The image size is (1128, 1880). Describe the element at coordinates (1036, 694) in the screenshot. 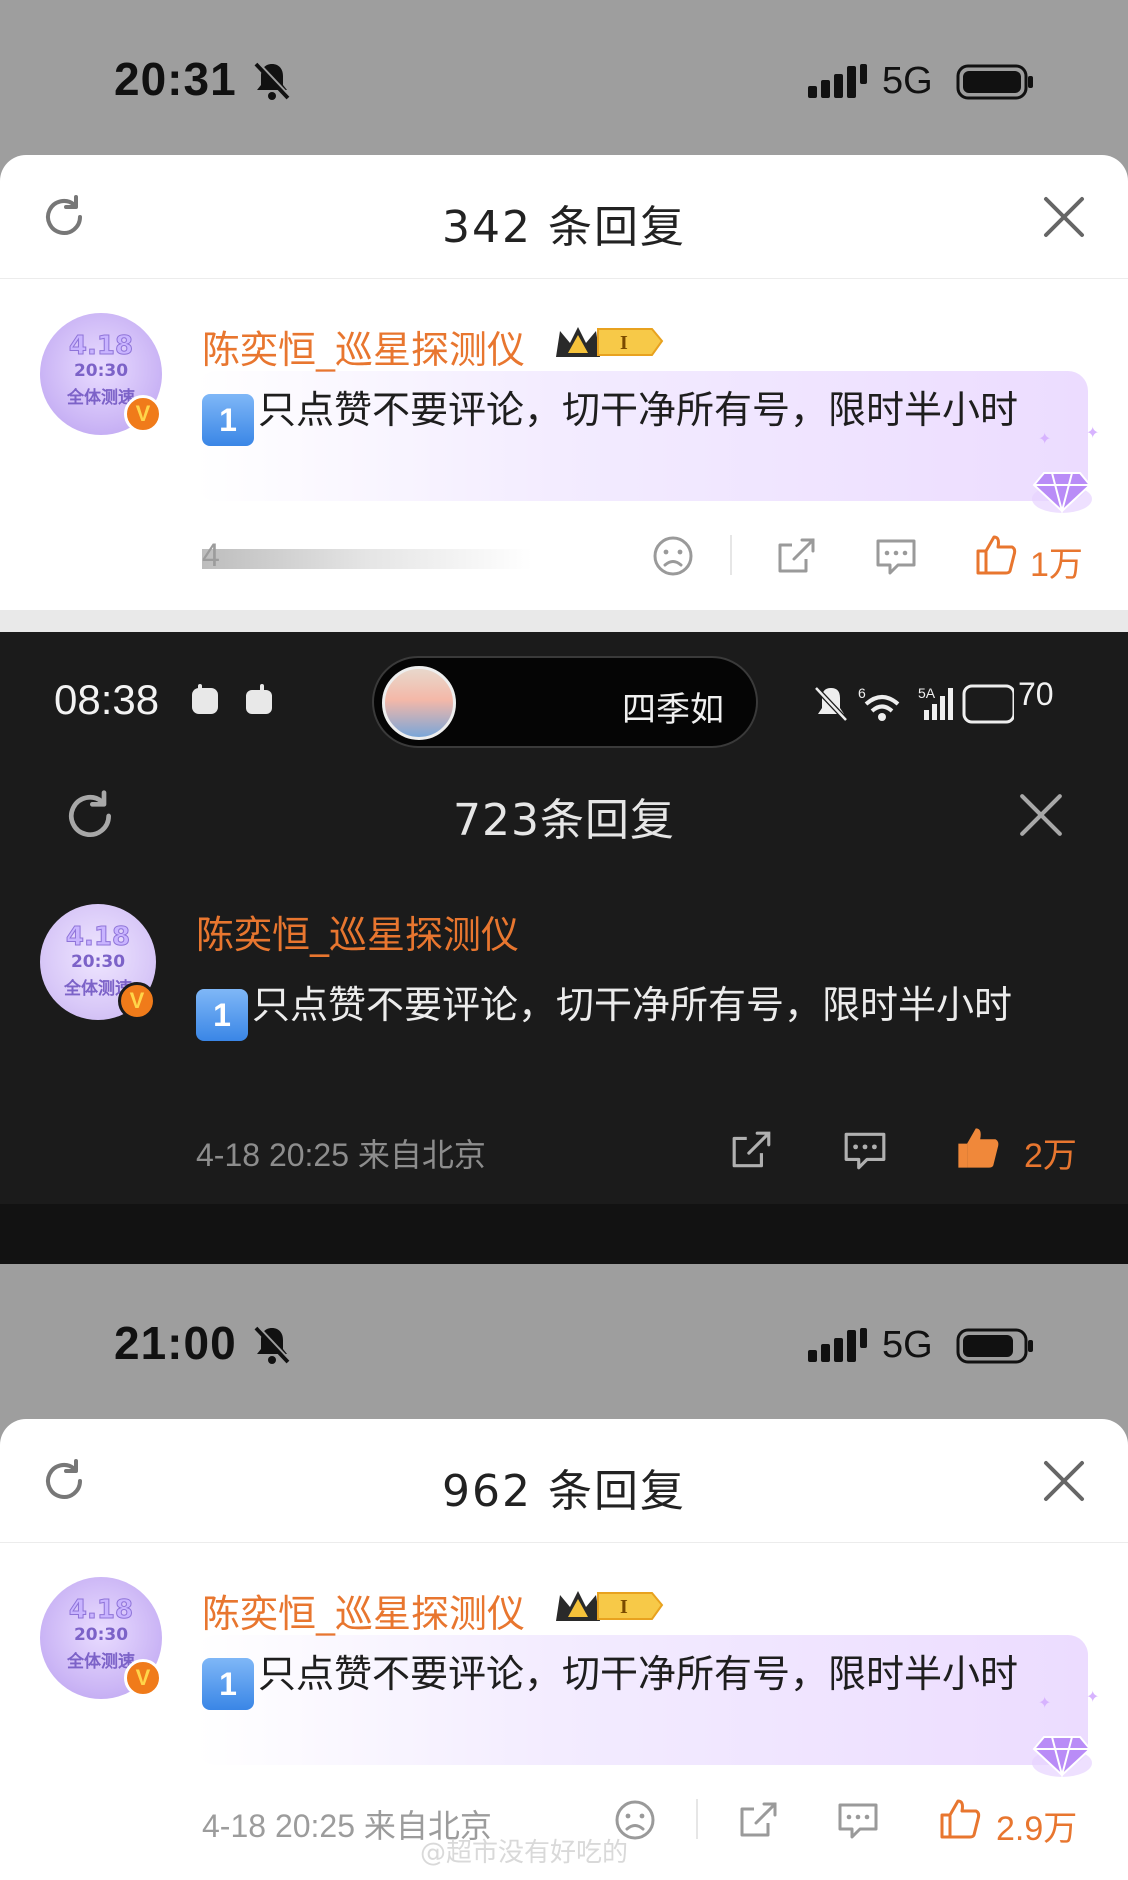

I see `battery-level: 70` at that location.